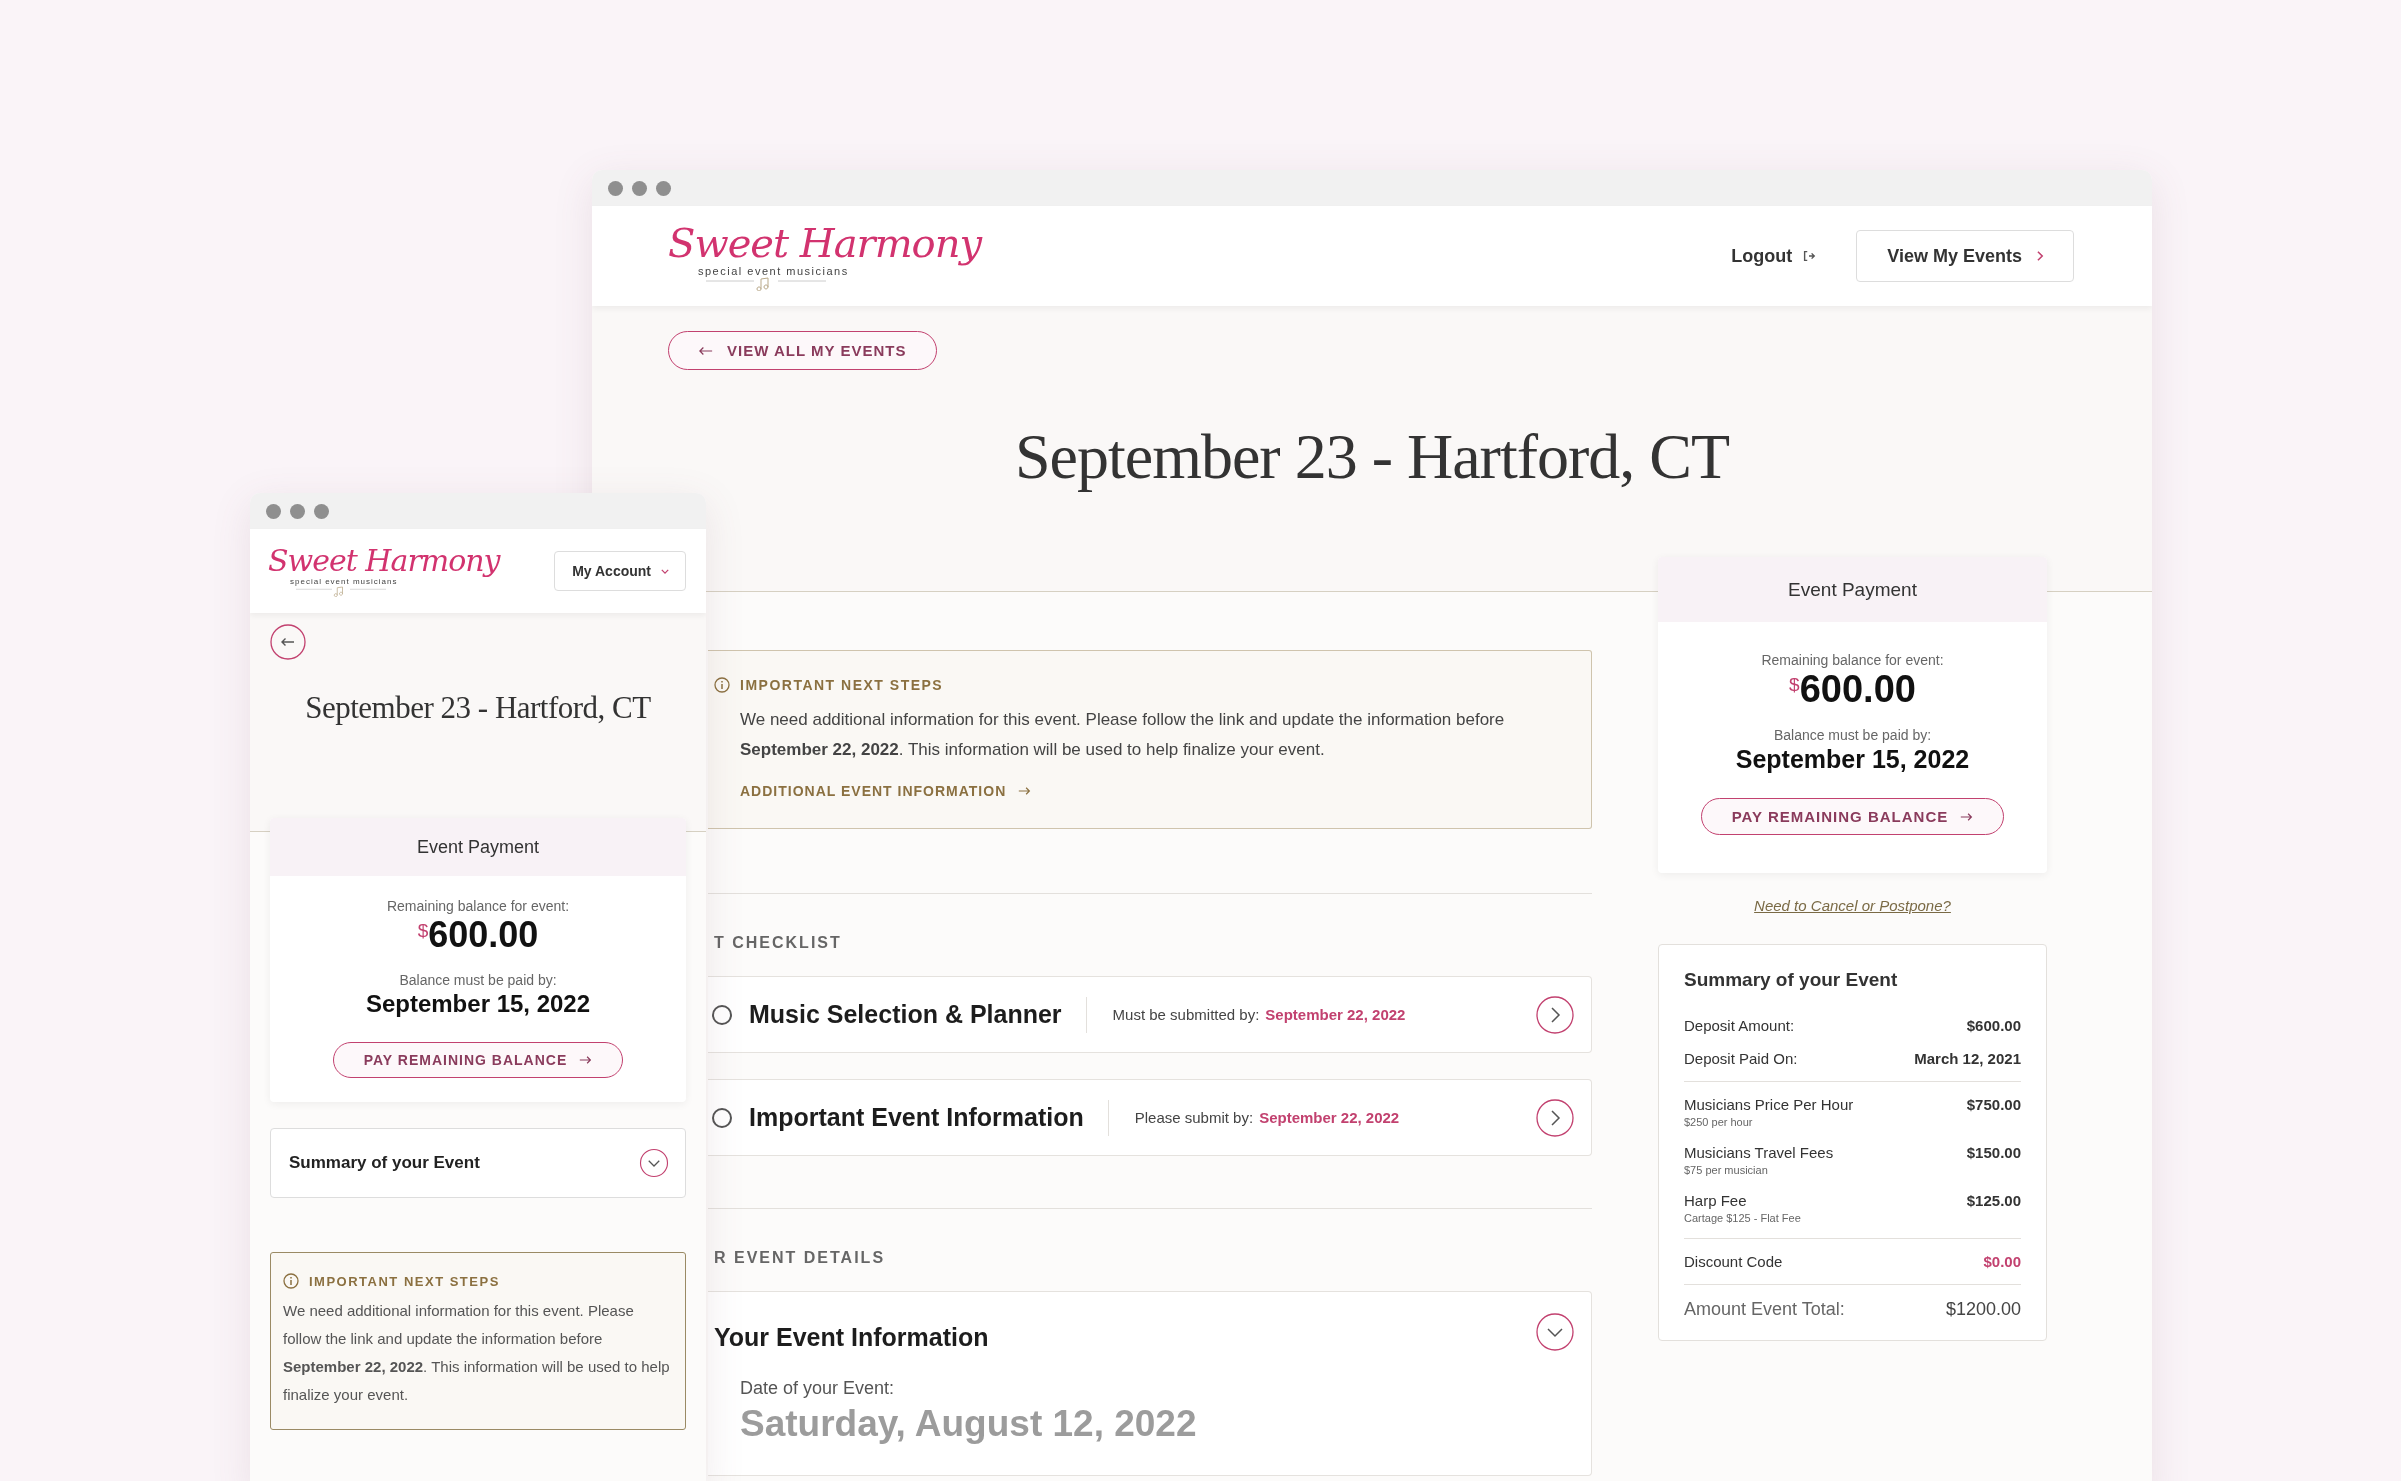 Image resolution: width=2401 pixels, height=1481 pixels. Describe the element at coordinates (1716, 1200) in the screenshot. I see `summary-label: Harp Fee` at that location.